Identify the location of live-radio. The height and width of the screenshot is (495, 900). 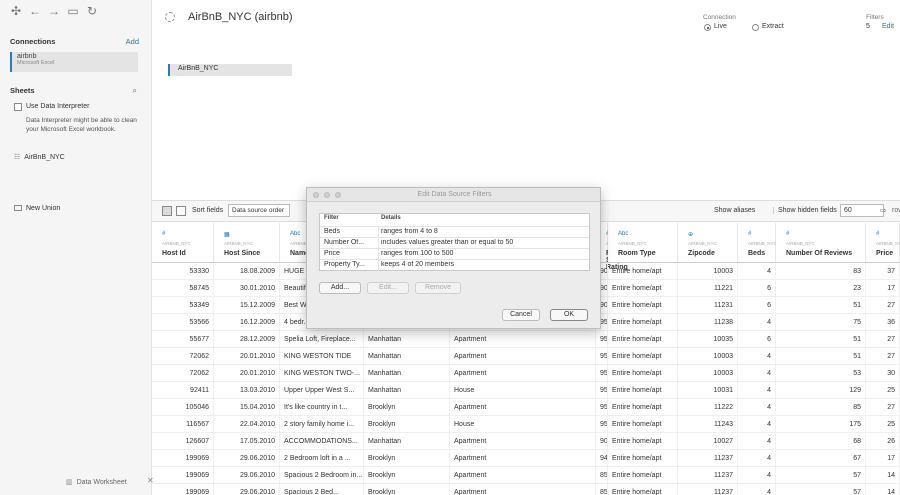
(707, 27).